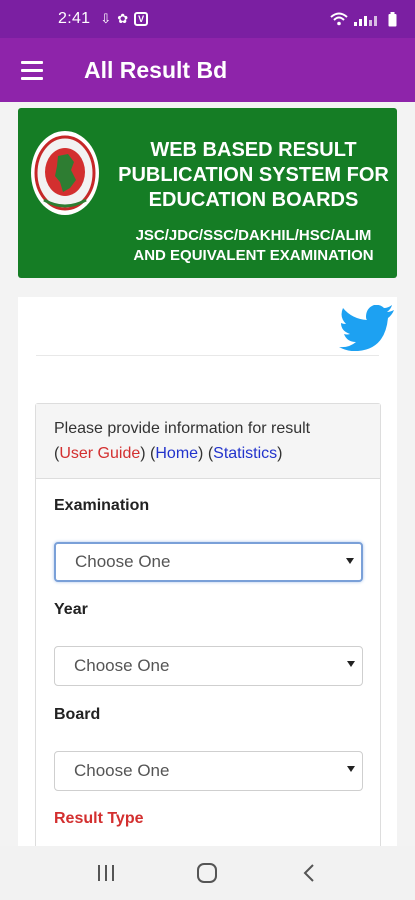  Describe the element at coordinates (122, 770) in the screenshot. I see `board-select-value: Choose One` at that location.